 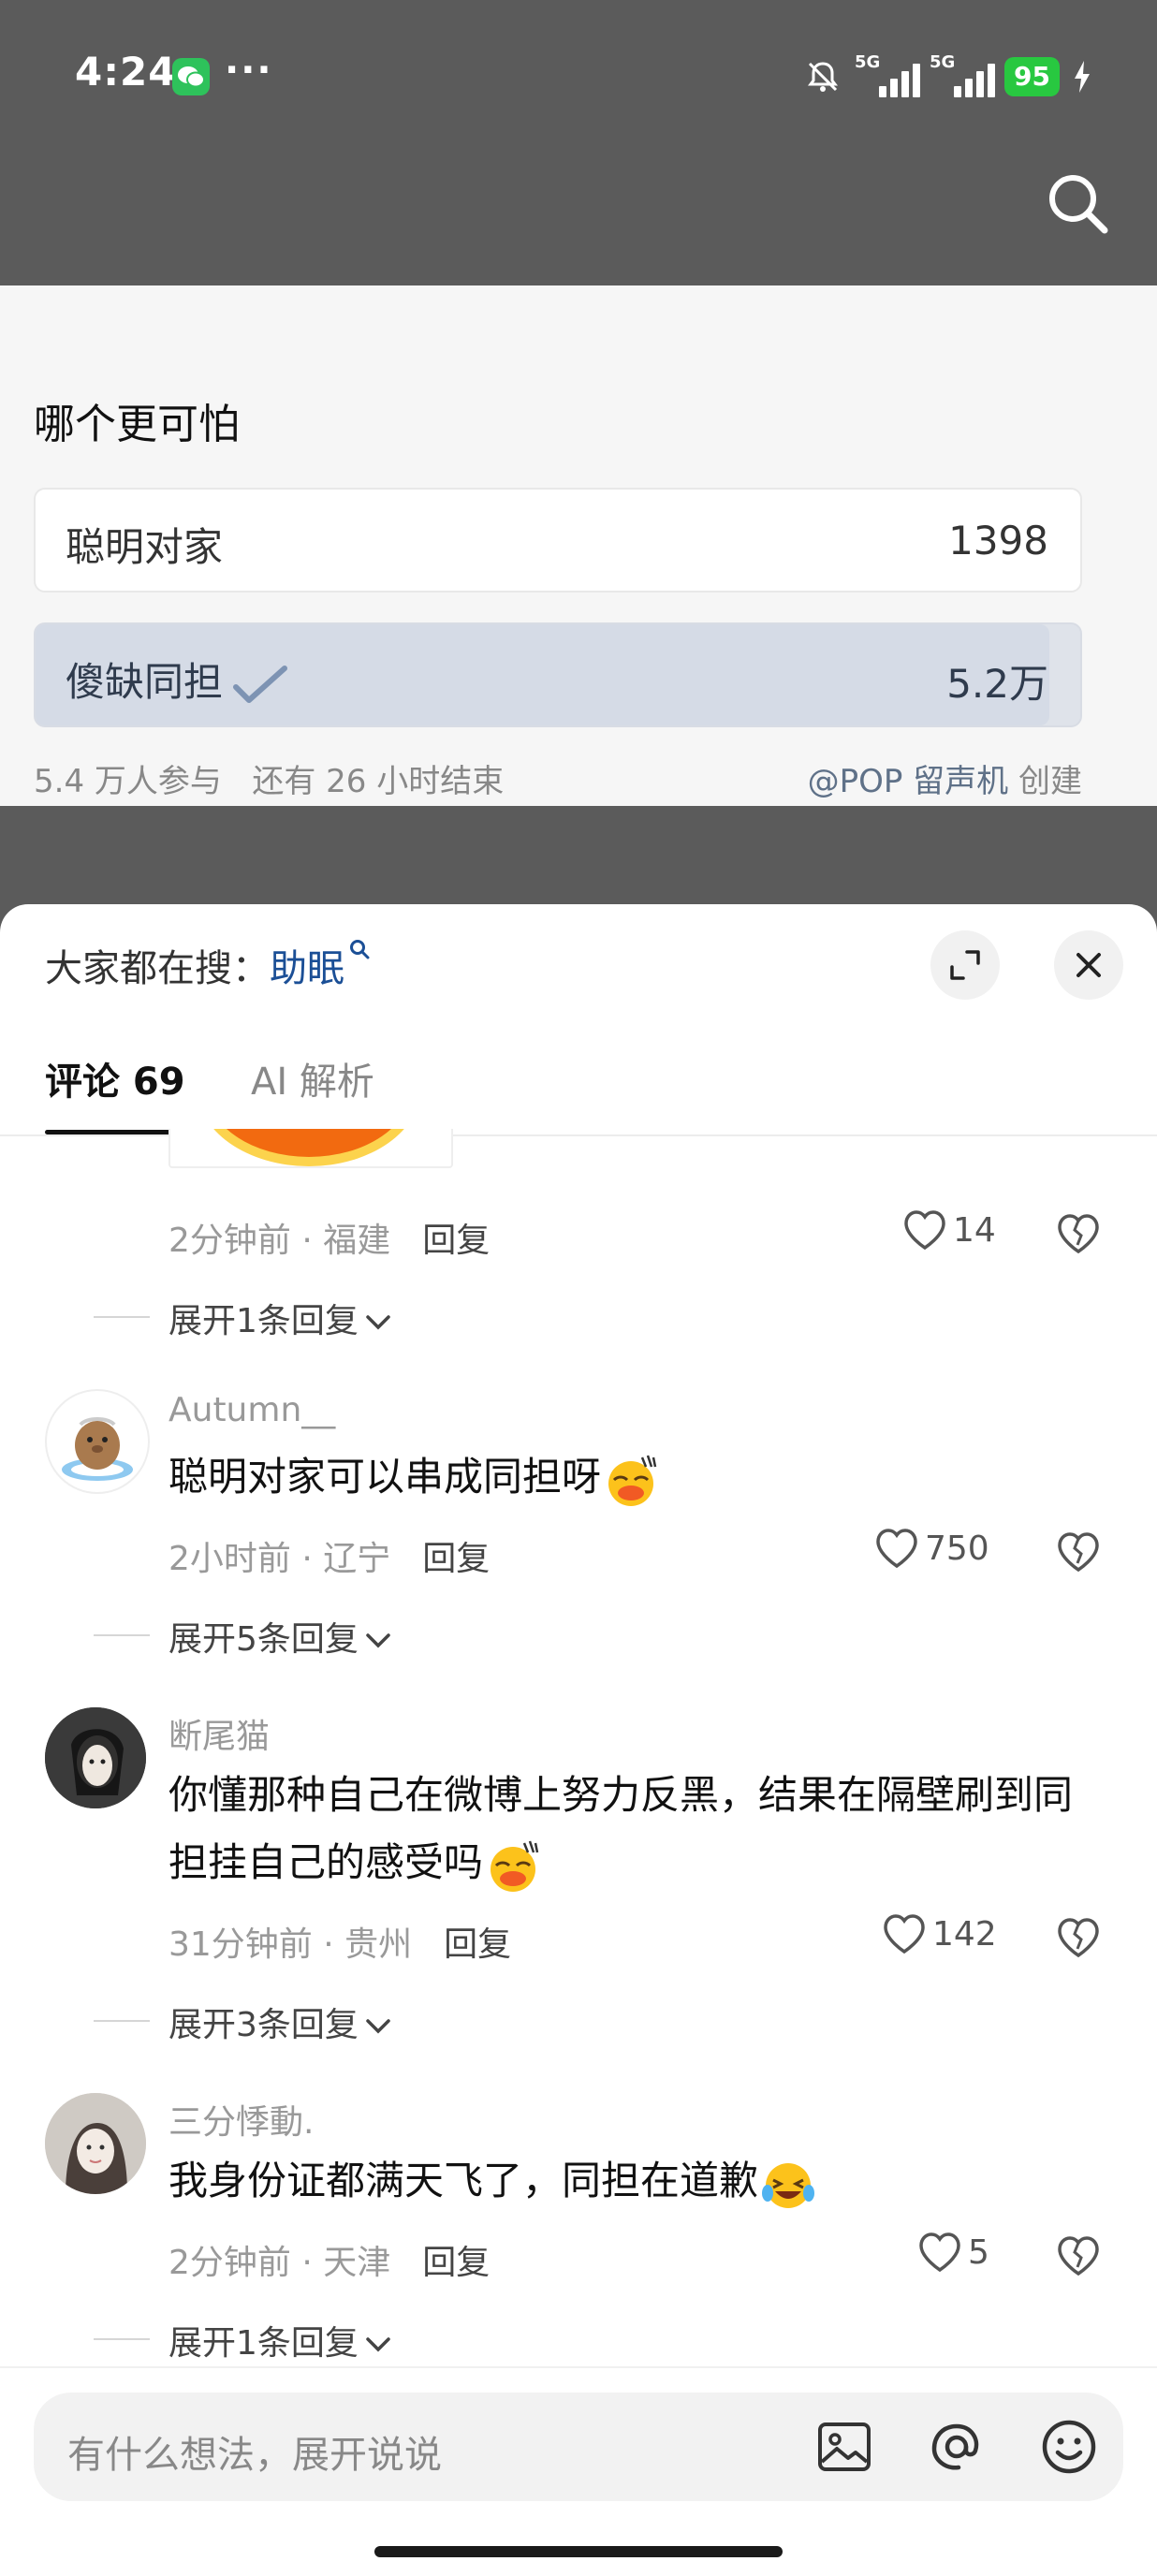 What do you see at coordinates (254, 2455) in the screenshot?
I see `comment-input-placeholder: 有什么想法，展开说说` at bounding box center [254, 2455].